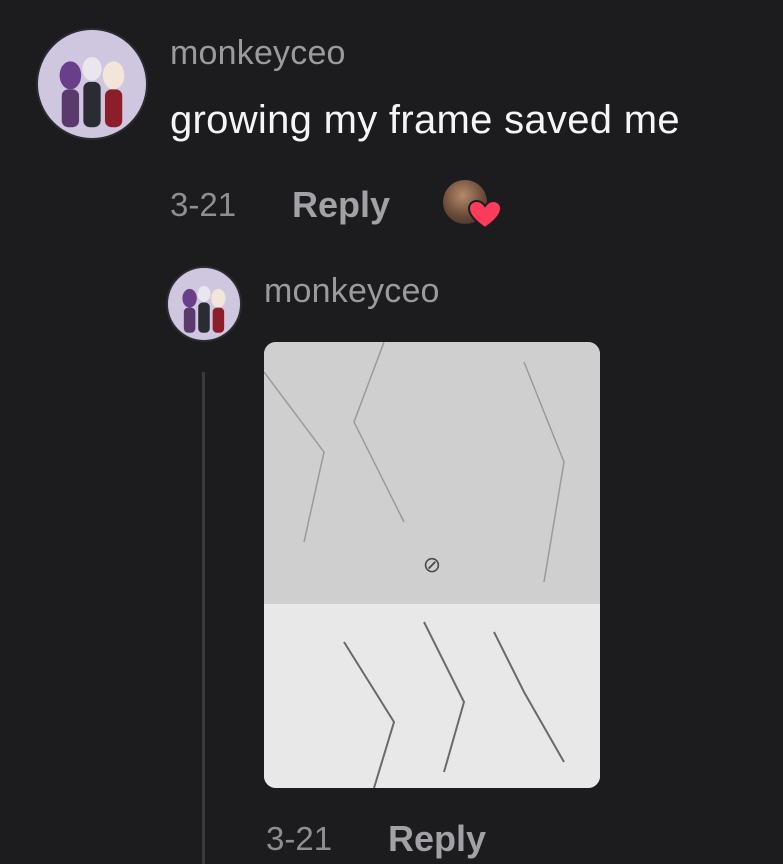  I want to click on comment-text: growing my frame saved me, so click(425, 120).